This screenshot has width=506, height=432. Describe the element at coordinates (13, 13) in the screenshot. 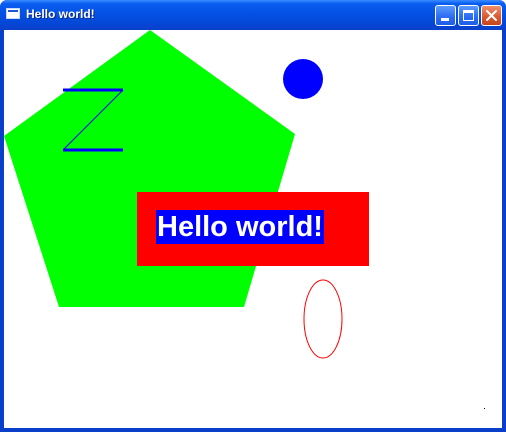

I see `window-icon` at that location.